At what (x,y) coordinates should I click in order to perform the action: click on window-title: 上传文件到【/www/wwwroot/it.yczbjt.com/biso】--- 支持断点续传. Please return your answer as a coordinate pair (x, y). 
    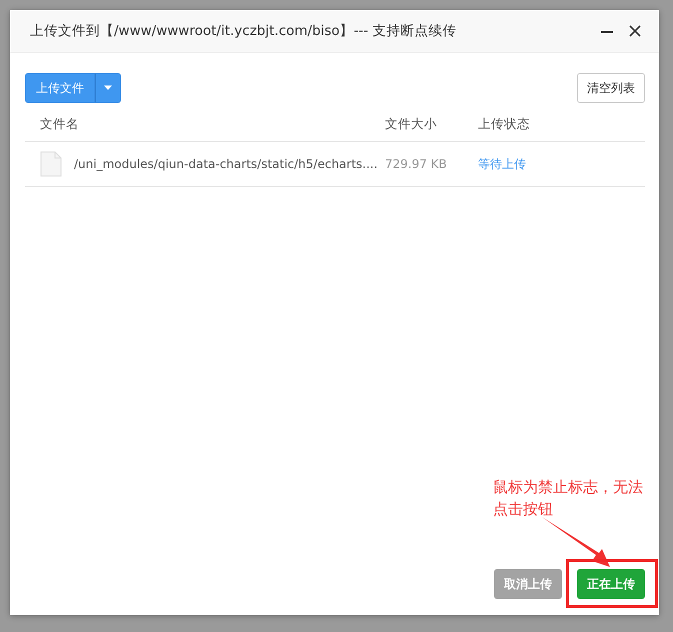
    Looking at the image, I should click on (244, 31).